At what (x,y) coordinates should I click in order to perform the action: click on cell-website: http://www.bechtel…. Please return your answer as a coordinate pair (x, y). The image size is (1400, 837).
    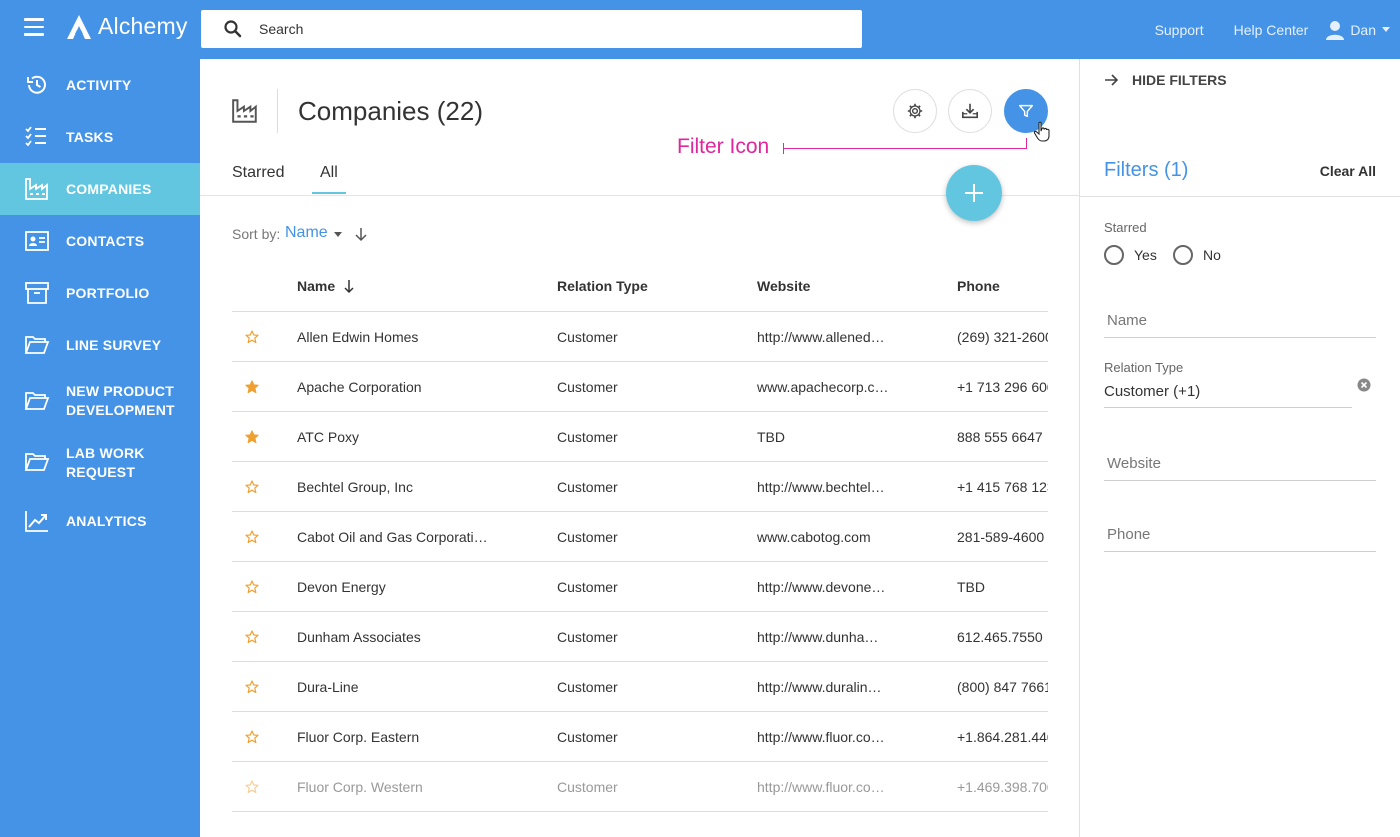
    Looking at the image, I should click on (852, 487).